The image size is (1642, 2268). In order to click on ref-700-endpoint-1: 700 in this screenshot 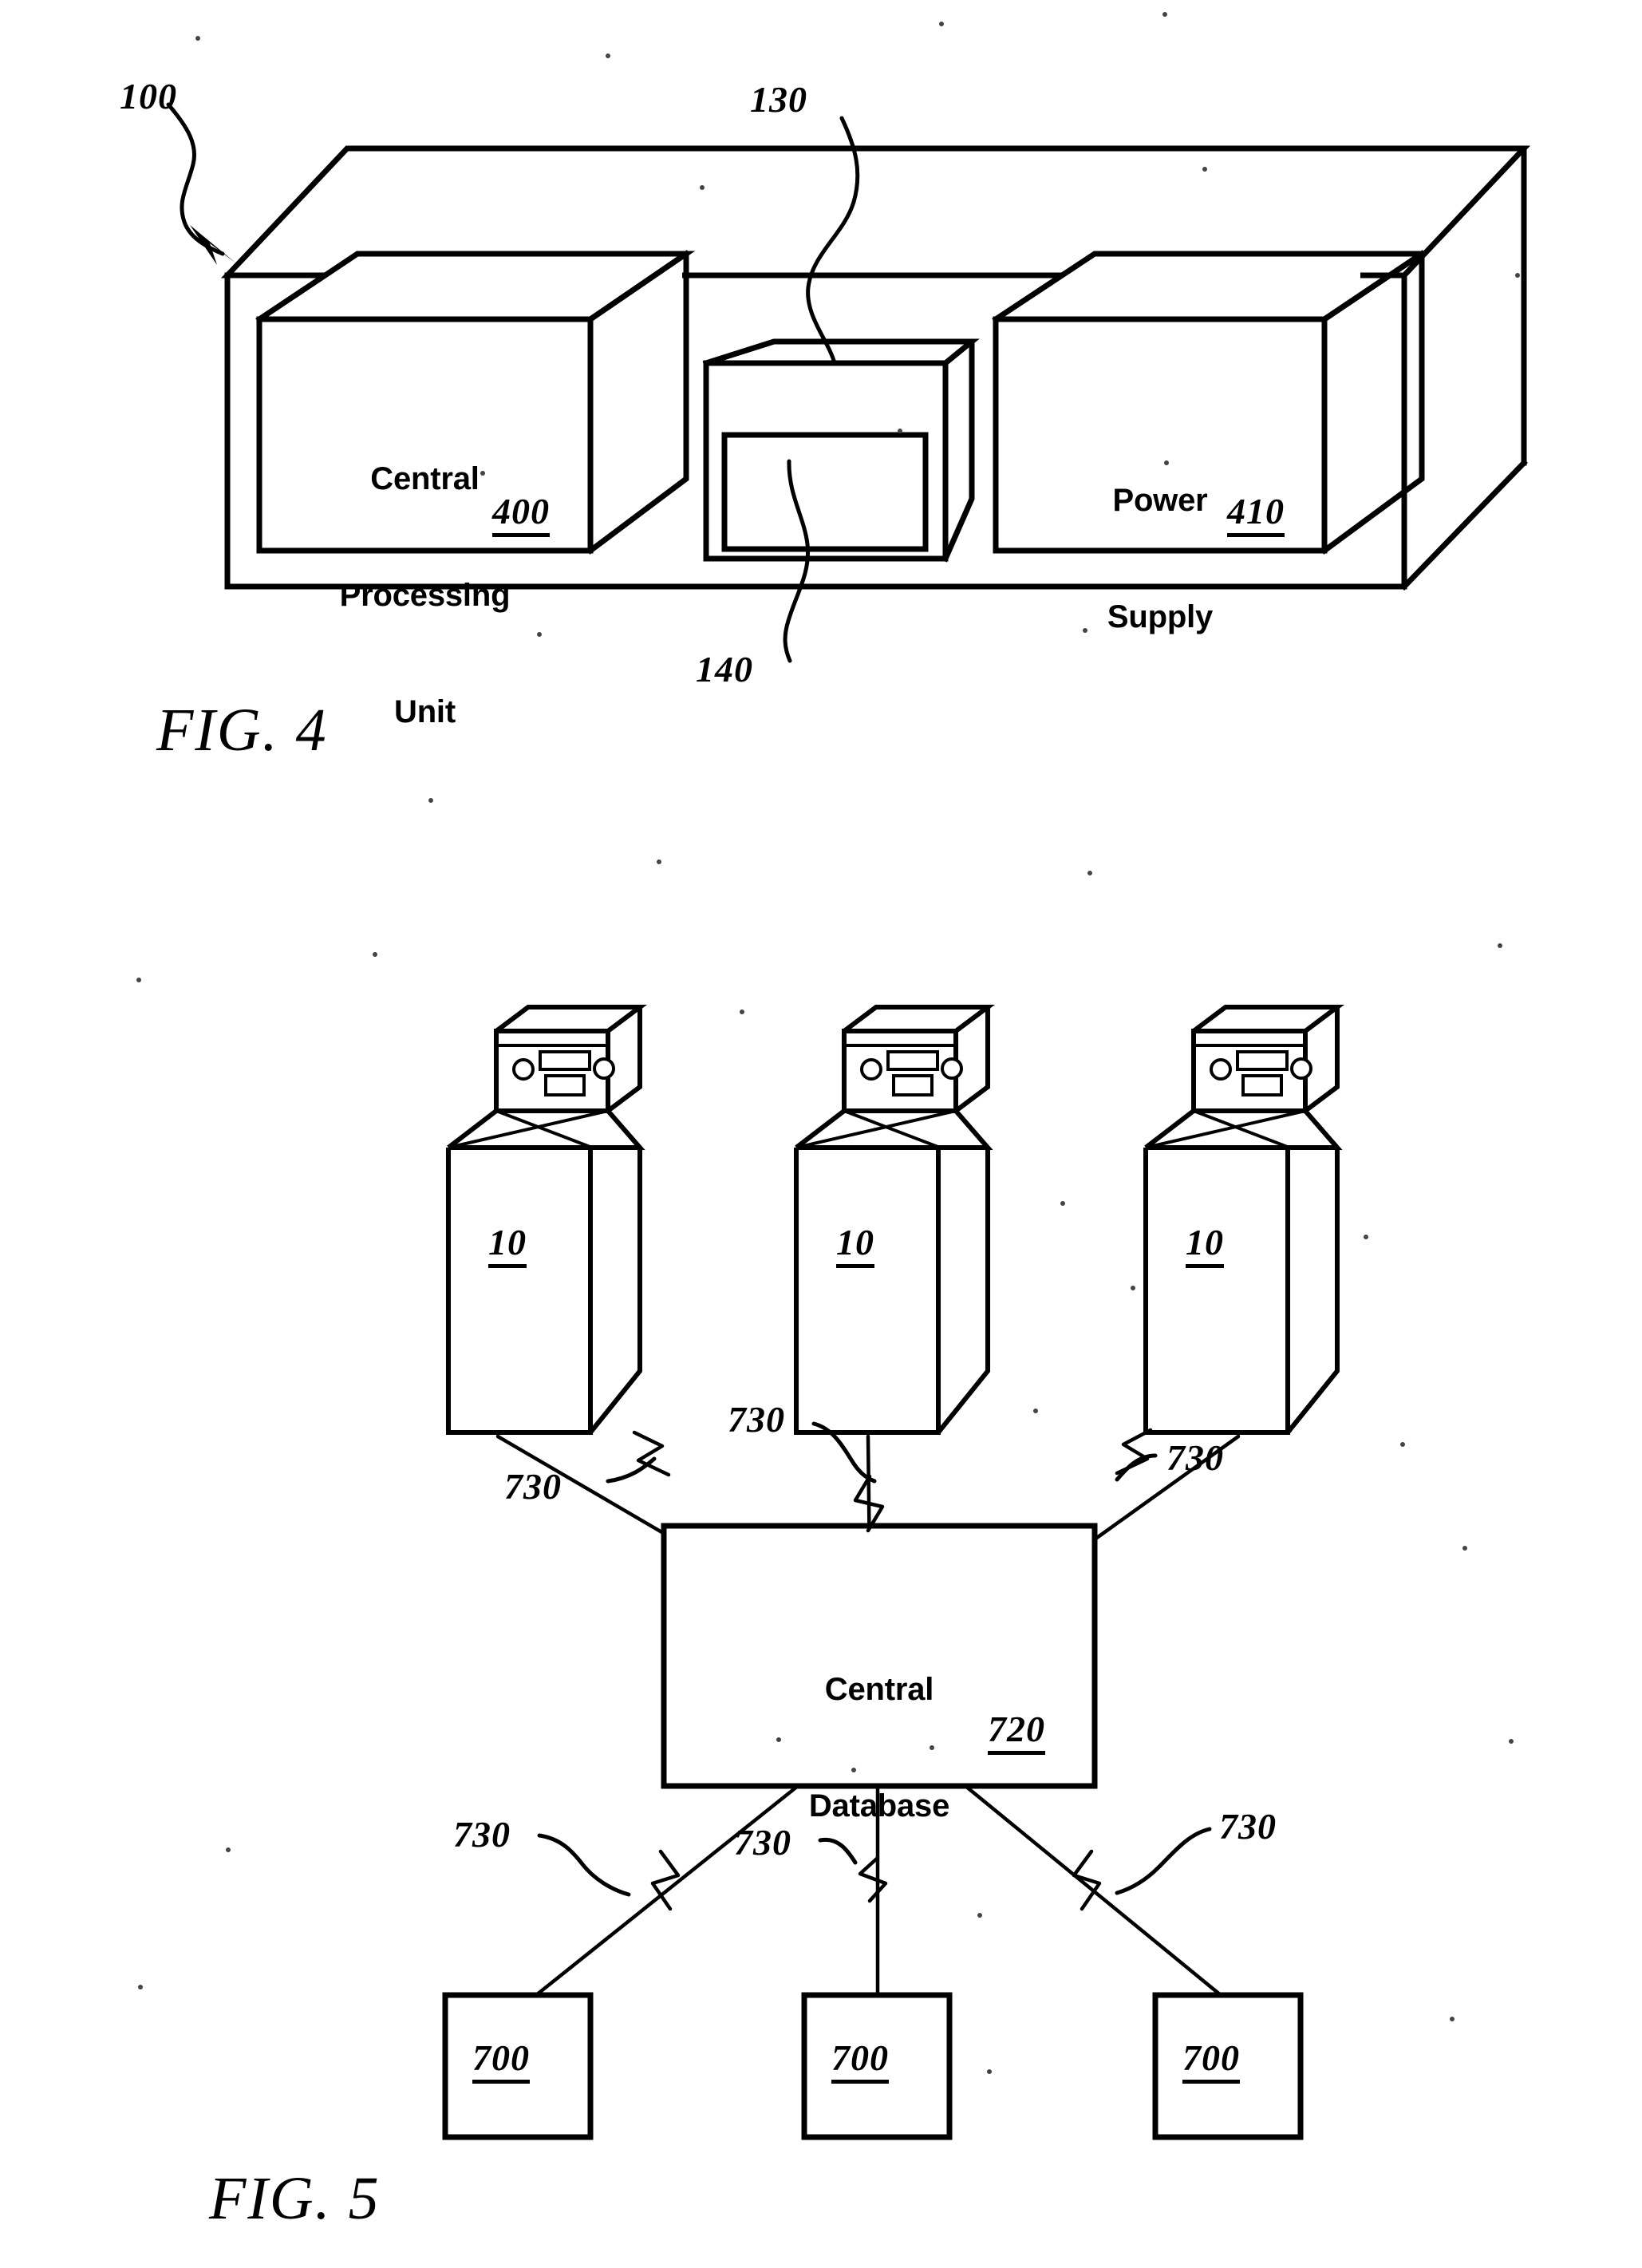, I will do `click(501, 2060)`.